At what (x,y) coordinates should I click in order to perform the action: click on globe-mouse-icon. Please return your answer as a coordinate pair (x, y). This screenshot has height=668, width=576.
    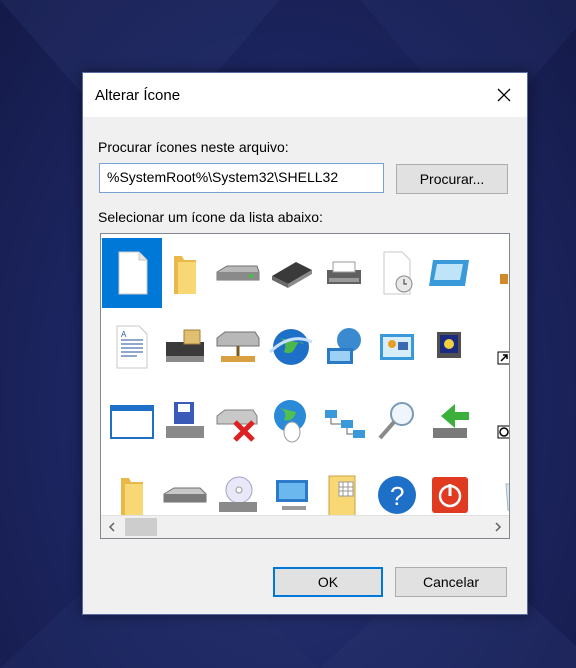
    Looking at the image, I should click on (290, 421).